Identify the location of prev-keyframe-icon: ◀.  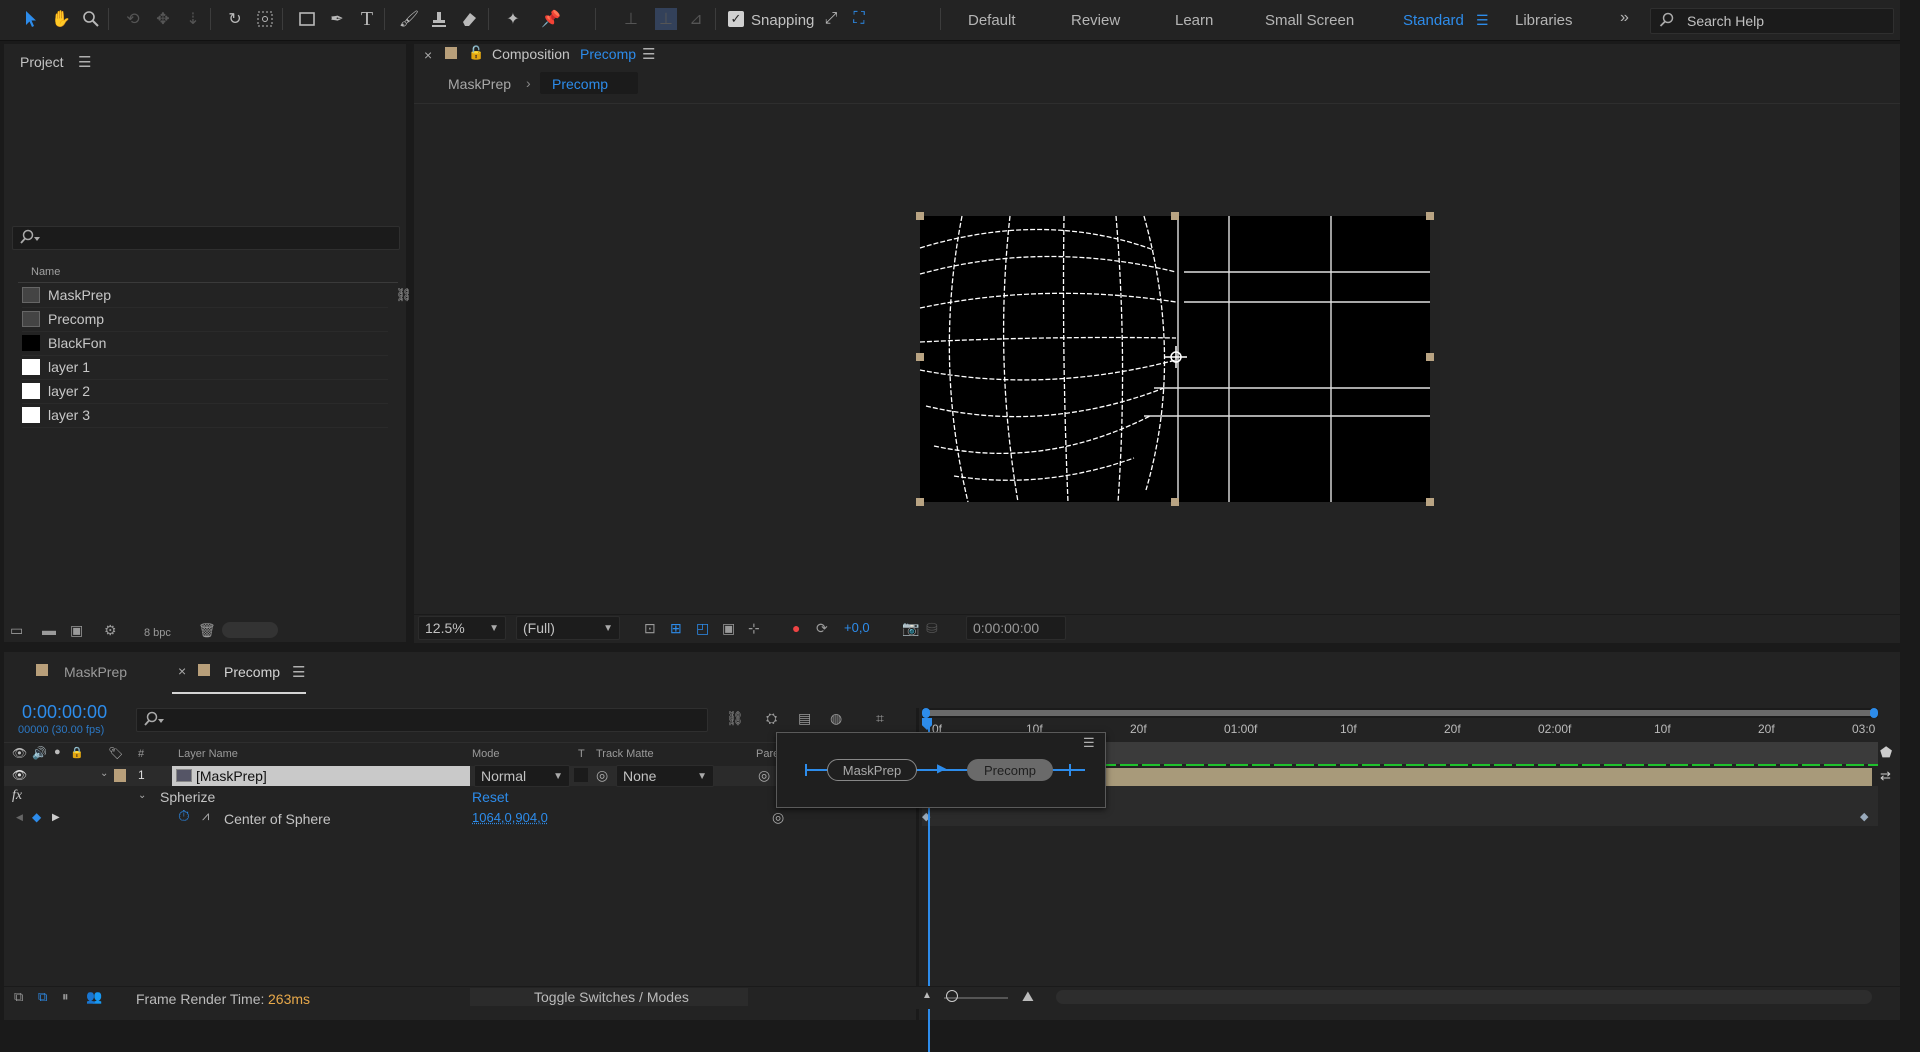
(19, 817).